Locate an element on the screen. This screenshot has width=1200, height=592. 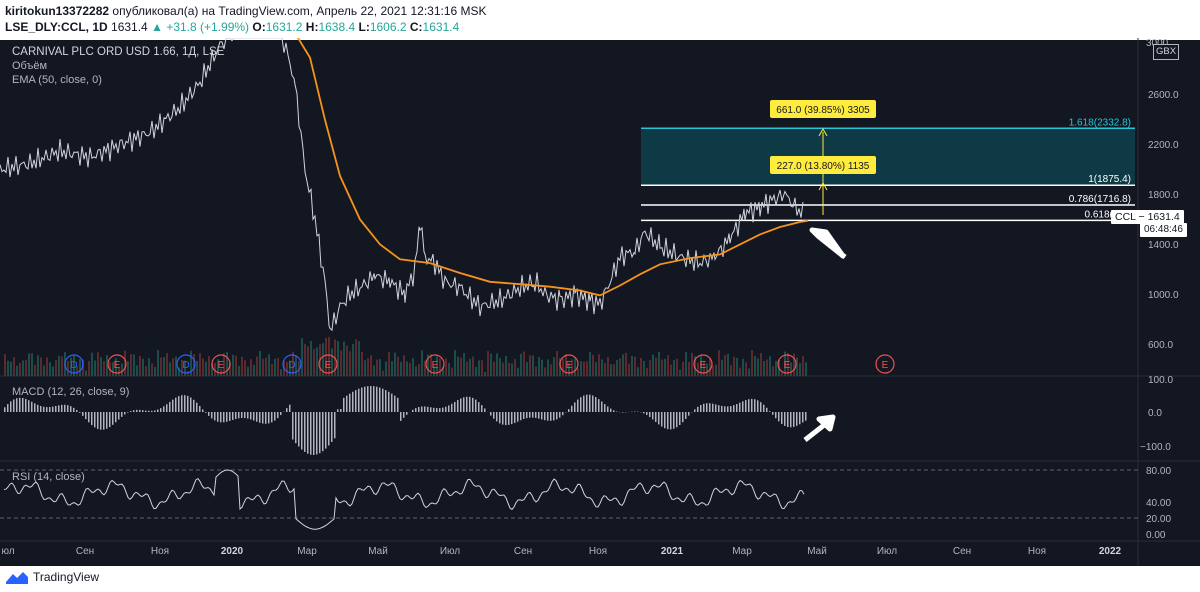
time-axis-label: Ноя is located at coordinates (160, 551).